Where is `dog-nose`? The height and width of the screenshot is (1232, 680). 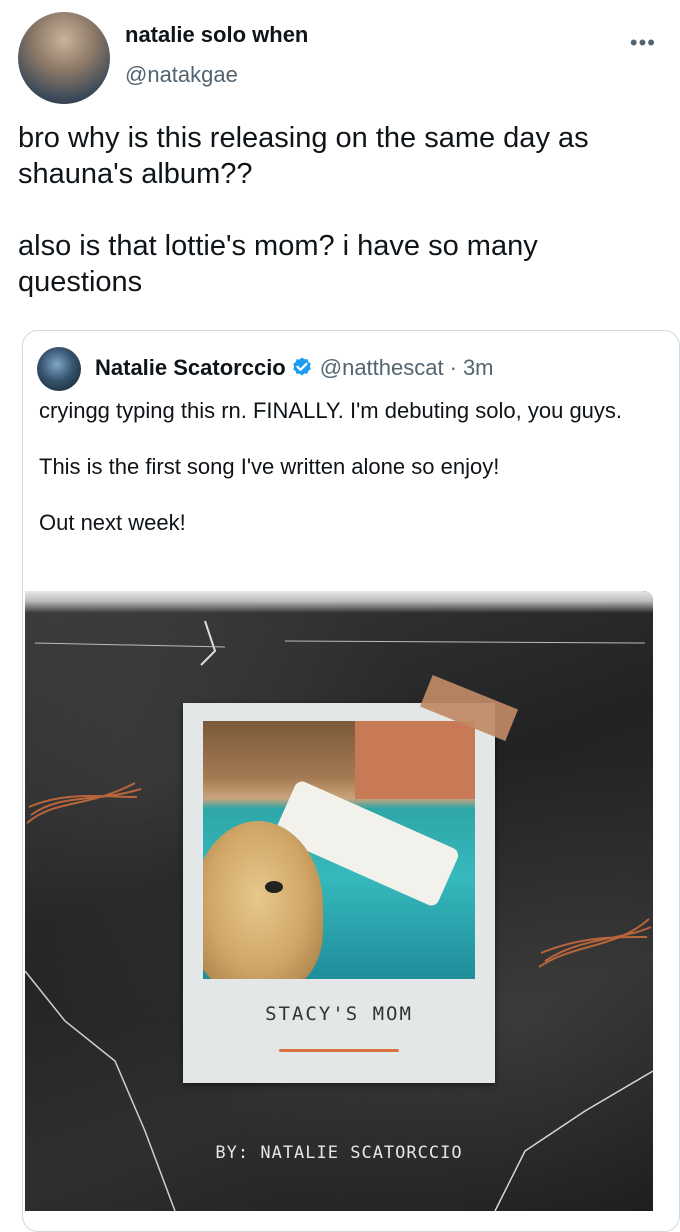
dog-nose is located at coordinates (274, 887).